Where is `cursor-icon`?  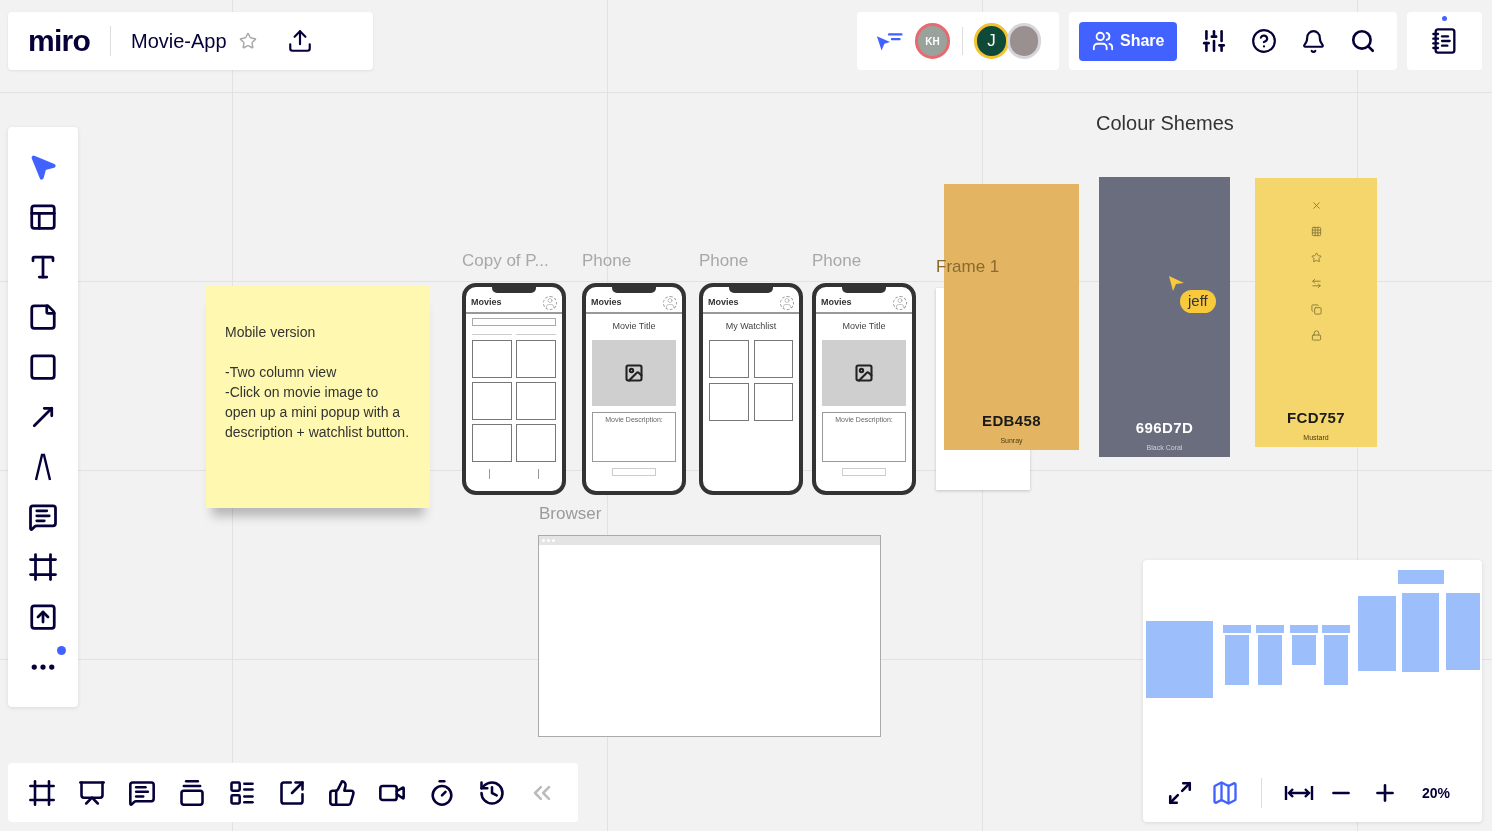 cursor-icon is located at coordinates (1177, 284).